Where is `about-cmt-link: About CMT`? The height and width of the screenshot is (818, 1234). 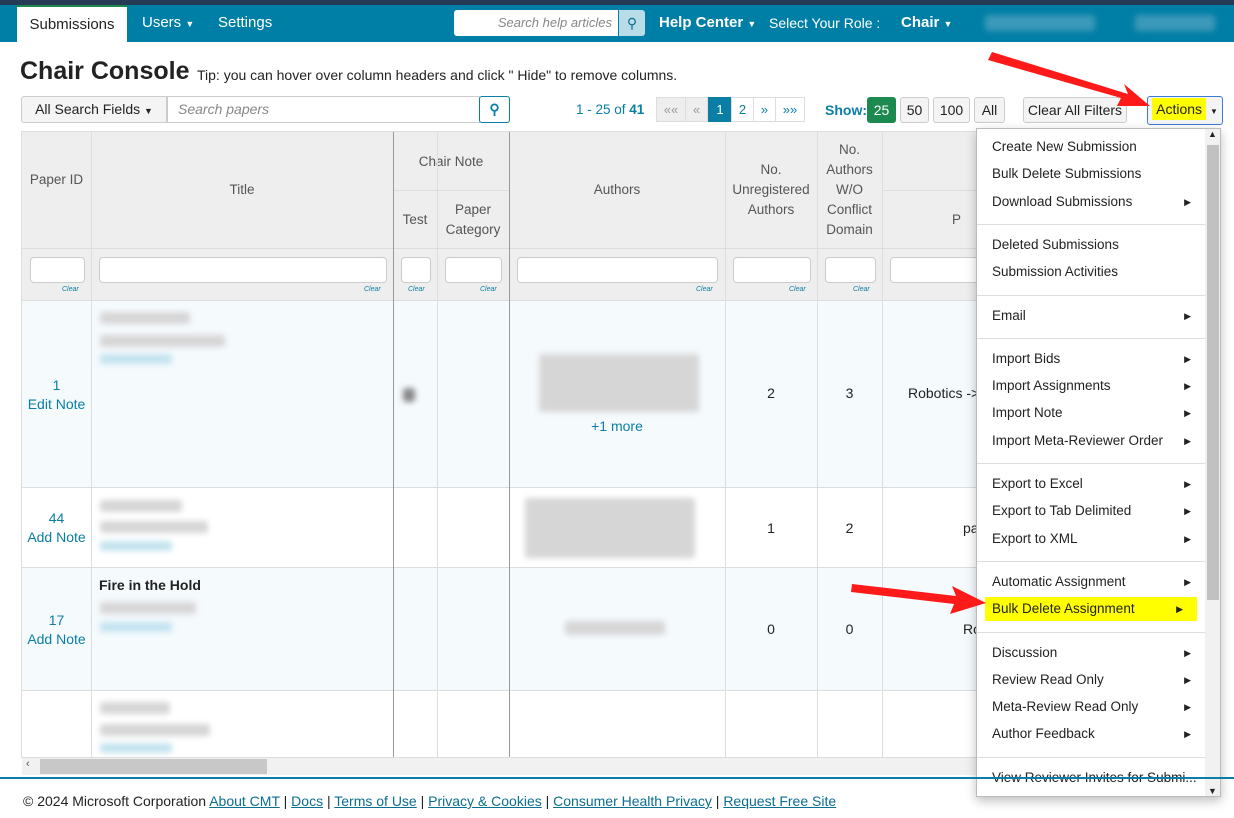
about-cmt-link: About CMT is located at coordinates (244, 801).